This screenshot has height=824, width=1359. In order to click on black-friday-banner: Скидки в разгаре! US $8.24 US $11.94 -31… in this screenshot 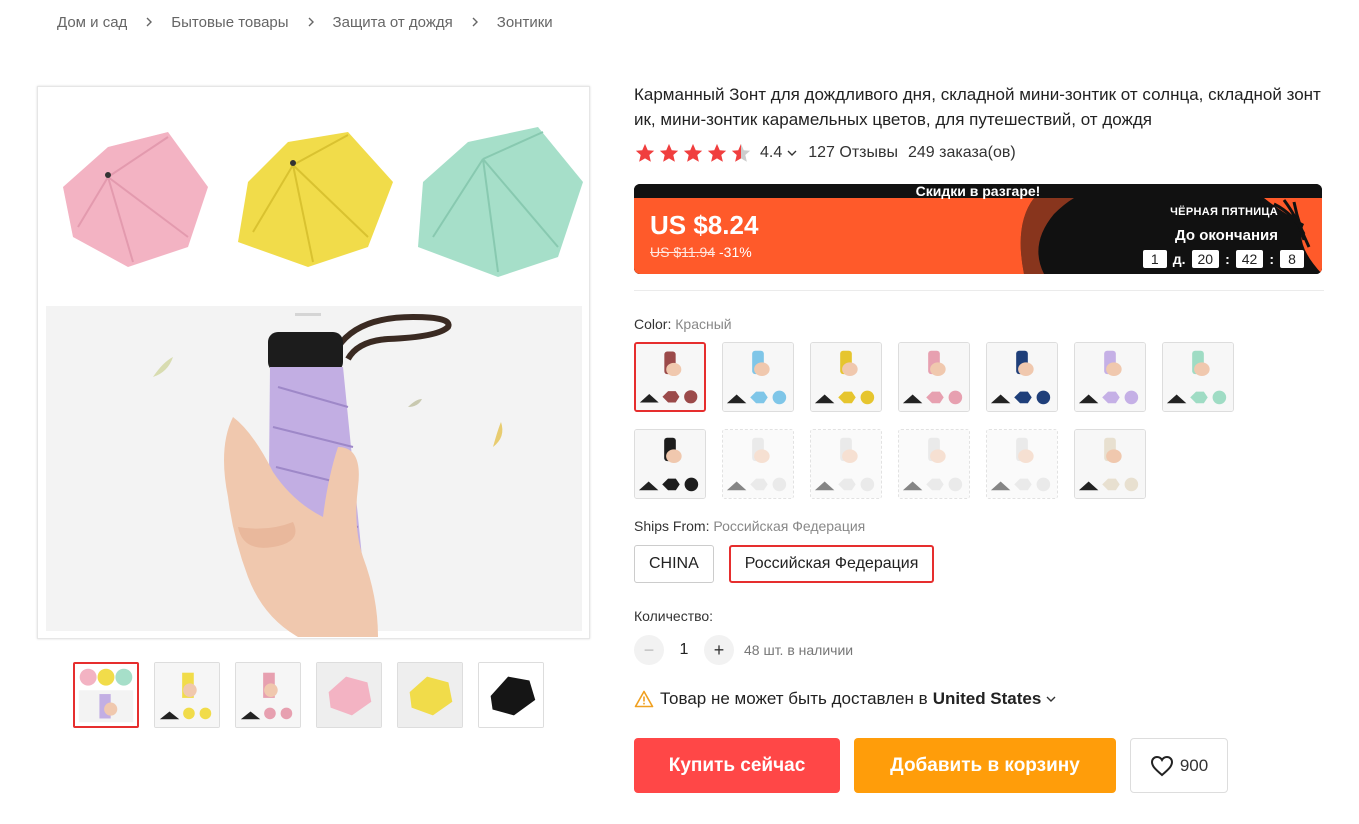, I will do `click(978, 229)`.